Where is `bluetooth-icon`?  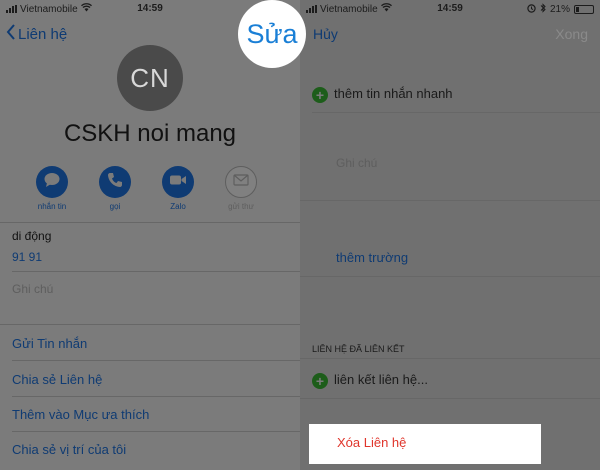 bluetooth-icon is located at coordinates (543, 9).